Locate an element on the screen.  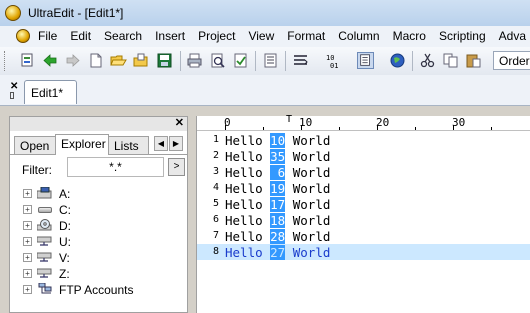
line-number: 2 is located at coordinates (215, 155).